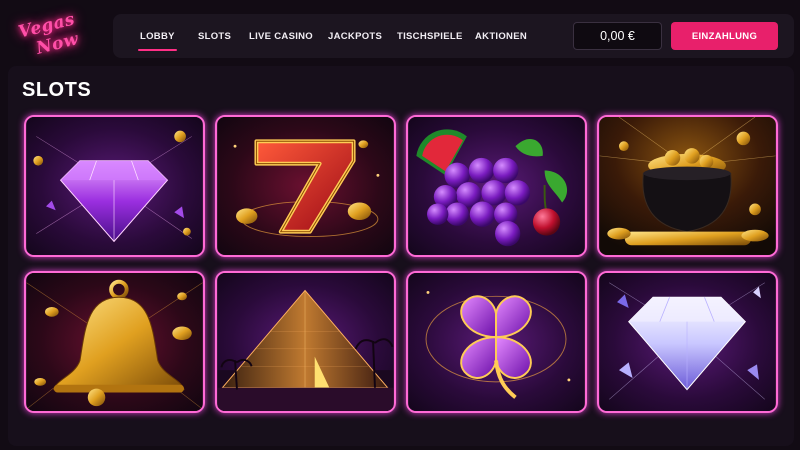 The image size is (800, 450). I want to click on lucky-seven-icon, so click(305, 186).